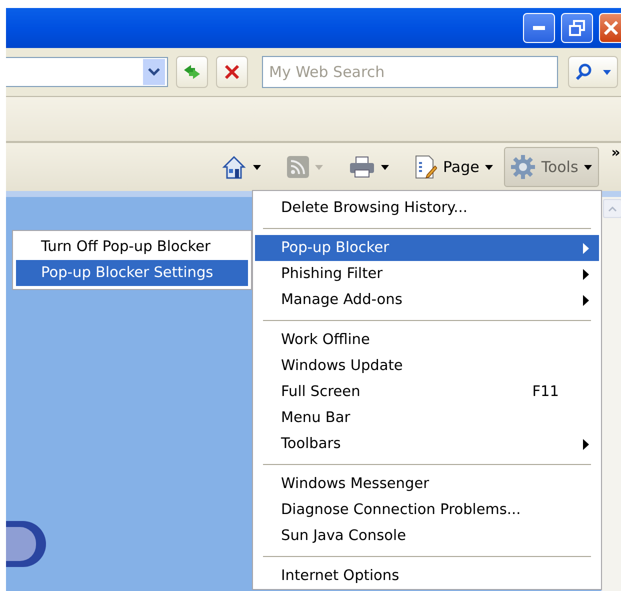  Describe the element at coordinates (87, 72) in the screenshot. I see `address-field` at that location.